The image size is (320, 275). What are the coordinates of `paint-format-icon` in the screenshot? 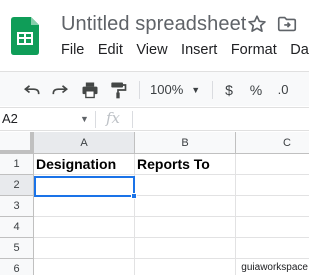 It's located at (118, 89).